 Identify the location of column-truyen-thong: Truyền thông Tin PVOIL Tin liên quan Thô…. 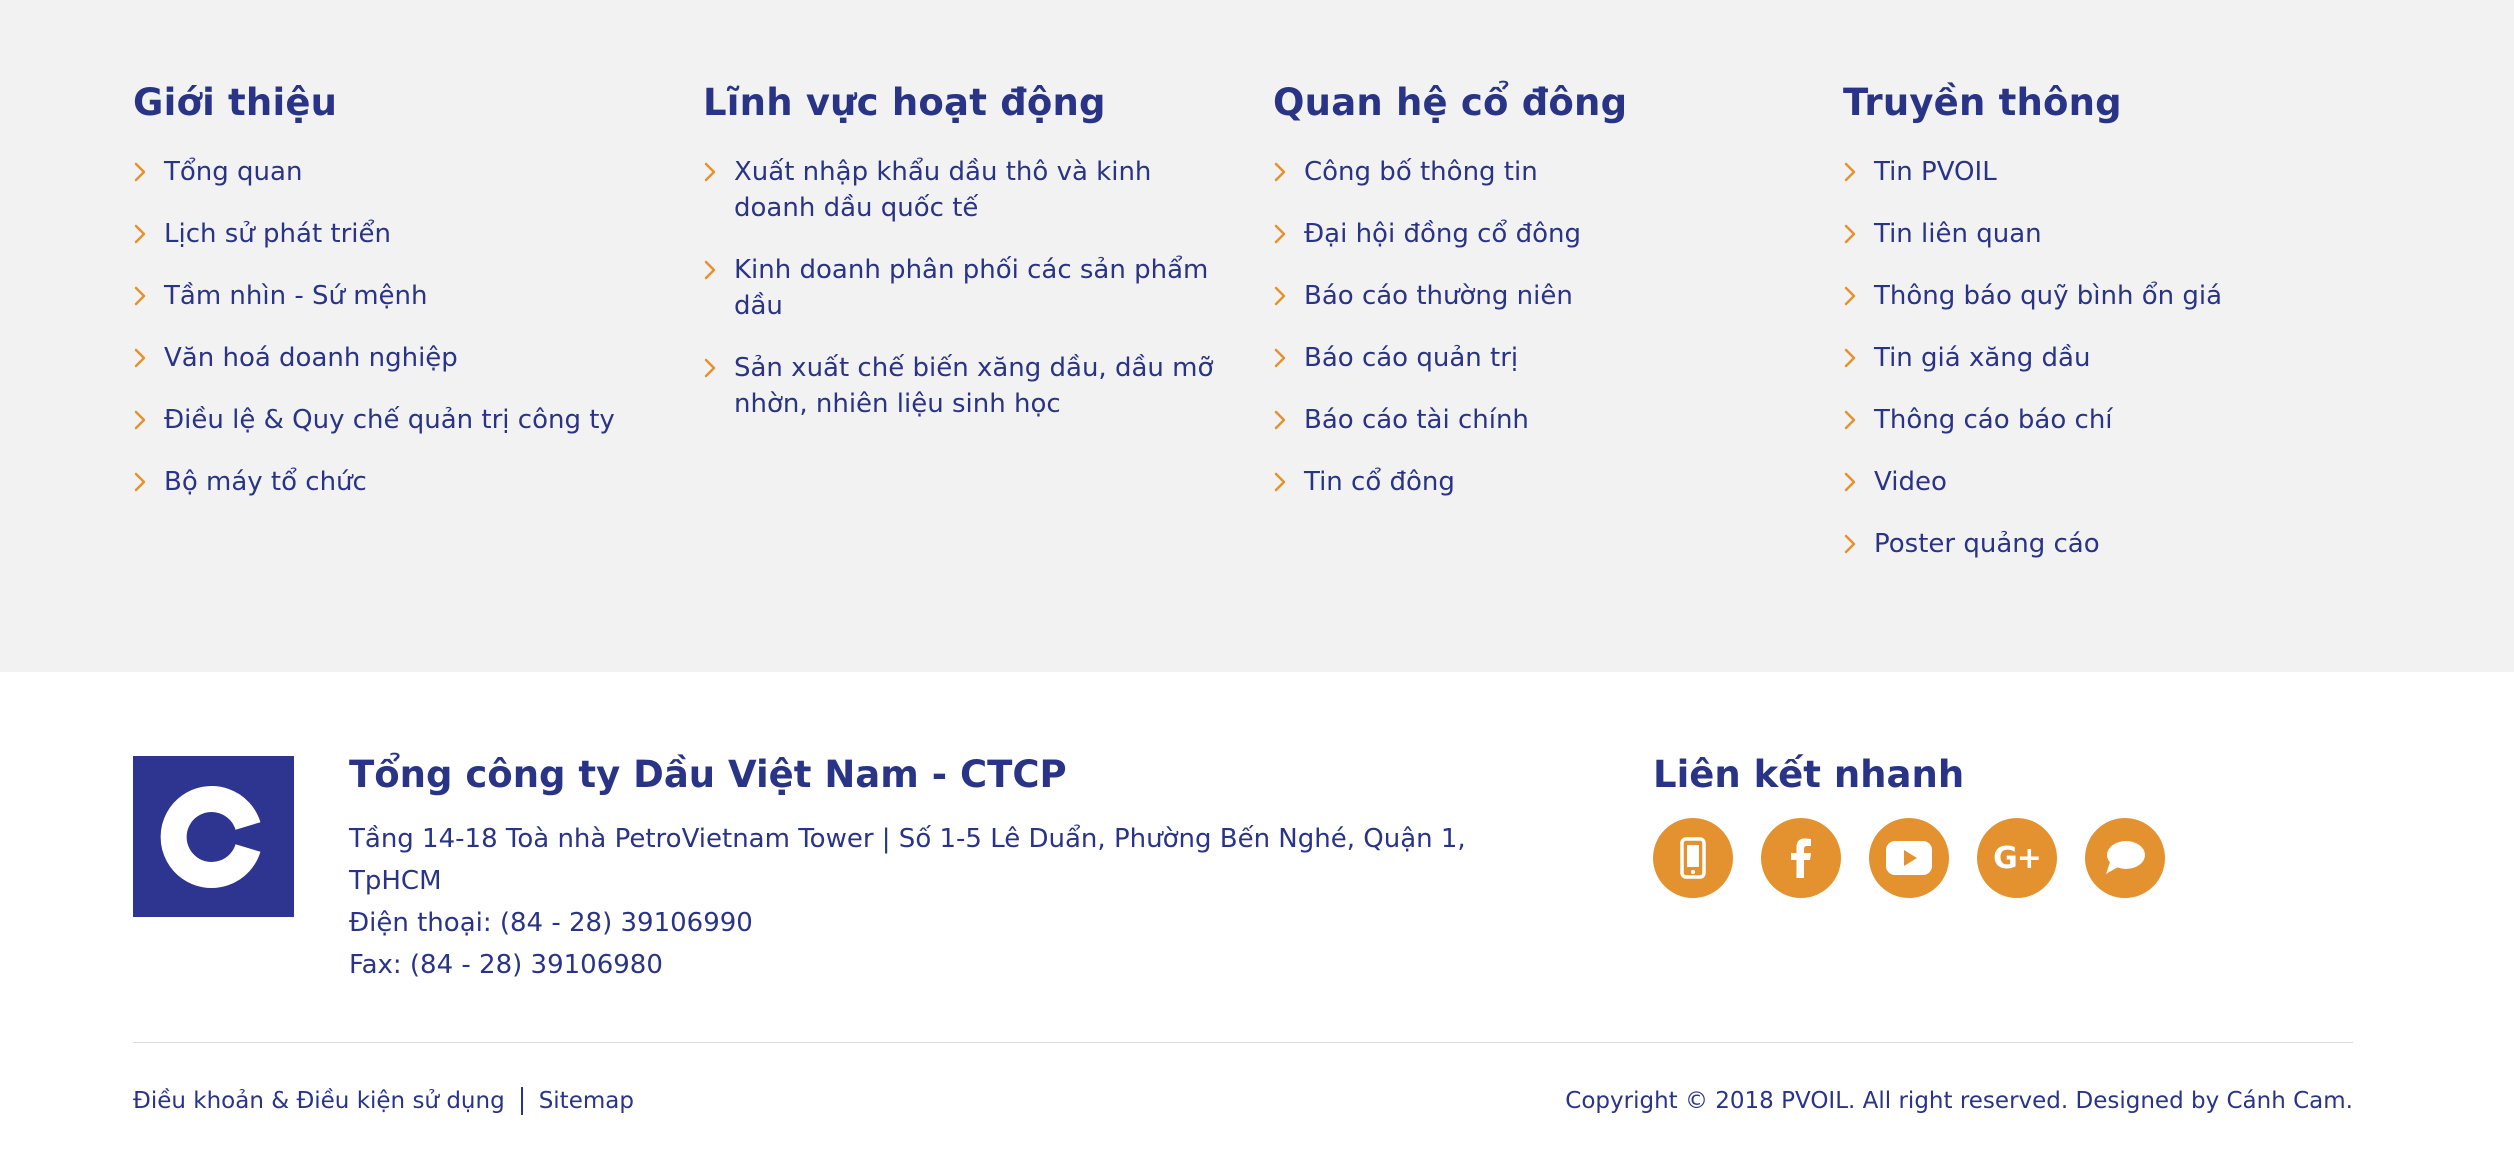
(2113, 333).